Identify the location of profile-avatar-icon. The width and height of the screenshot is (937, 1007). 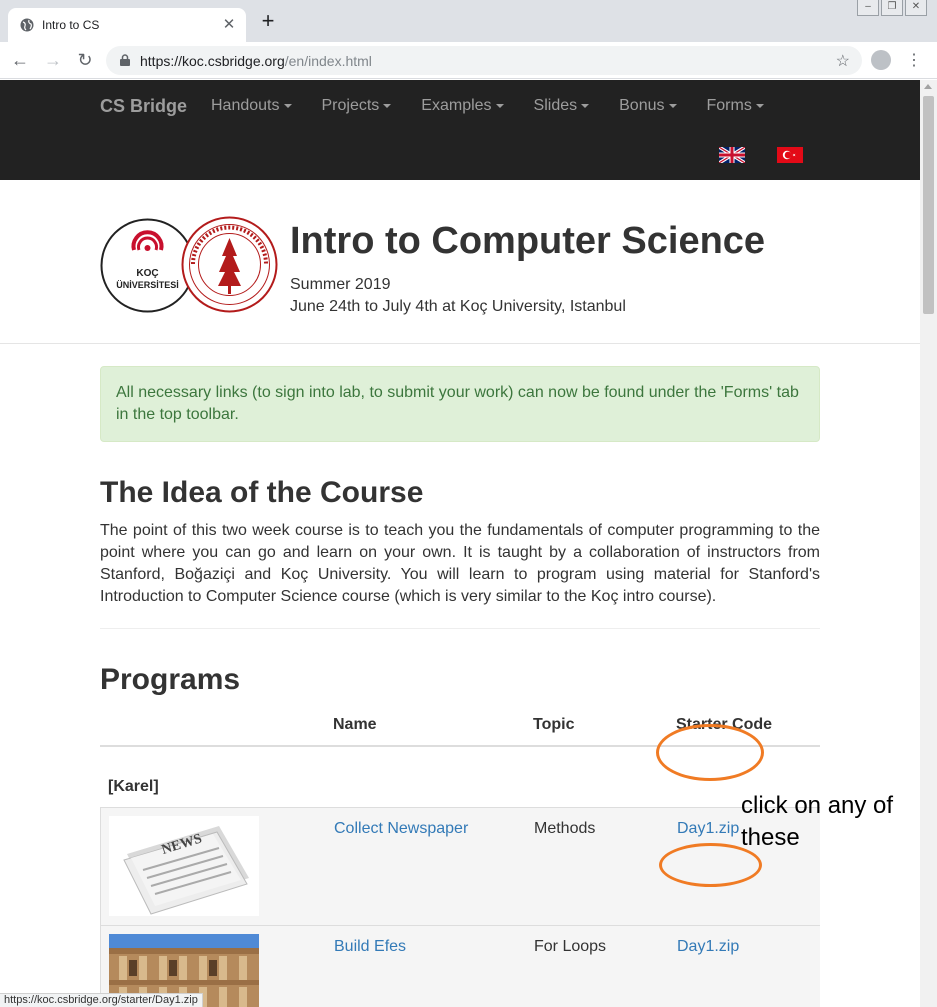
(881, 60).